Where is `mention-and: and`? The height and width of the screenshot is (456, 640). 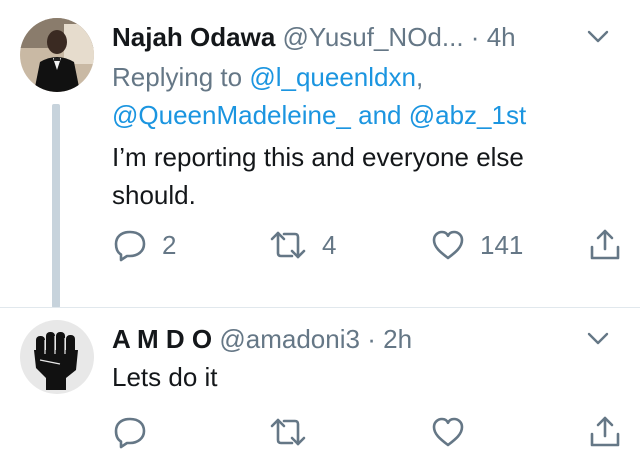 mention-and: and is located at coordinates (379, 115).